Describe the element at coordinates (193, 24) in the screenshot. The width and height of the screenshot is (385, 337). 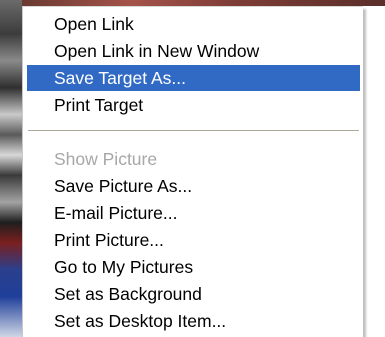
I see `menu-item-open-link: Open Link` at that location.